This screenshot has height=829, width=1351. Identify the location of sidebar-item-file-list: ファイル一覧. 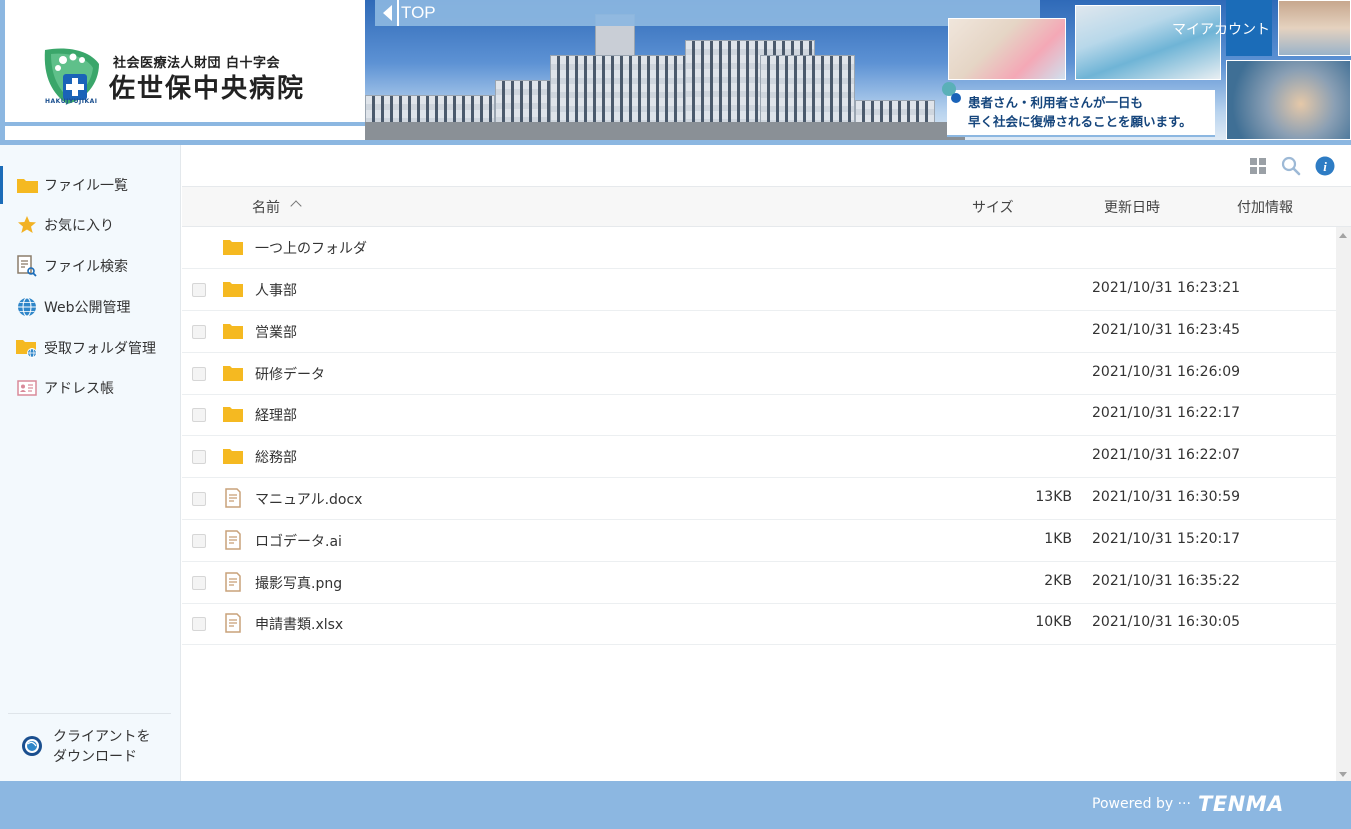
(90, 185).